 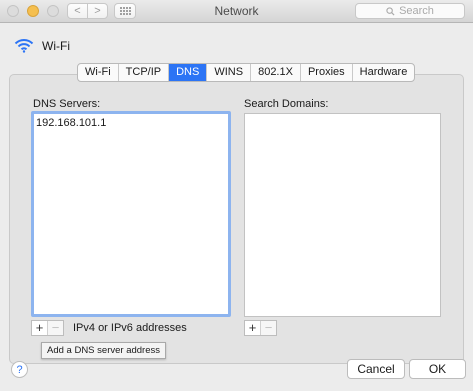 I want to click on address-format-hint: IPv4 or IPv6 addresses, so click(x=130, y=328).